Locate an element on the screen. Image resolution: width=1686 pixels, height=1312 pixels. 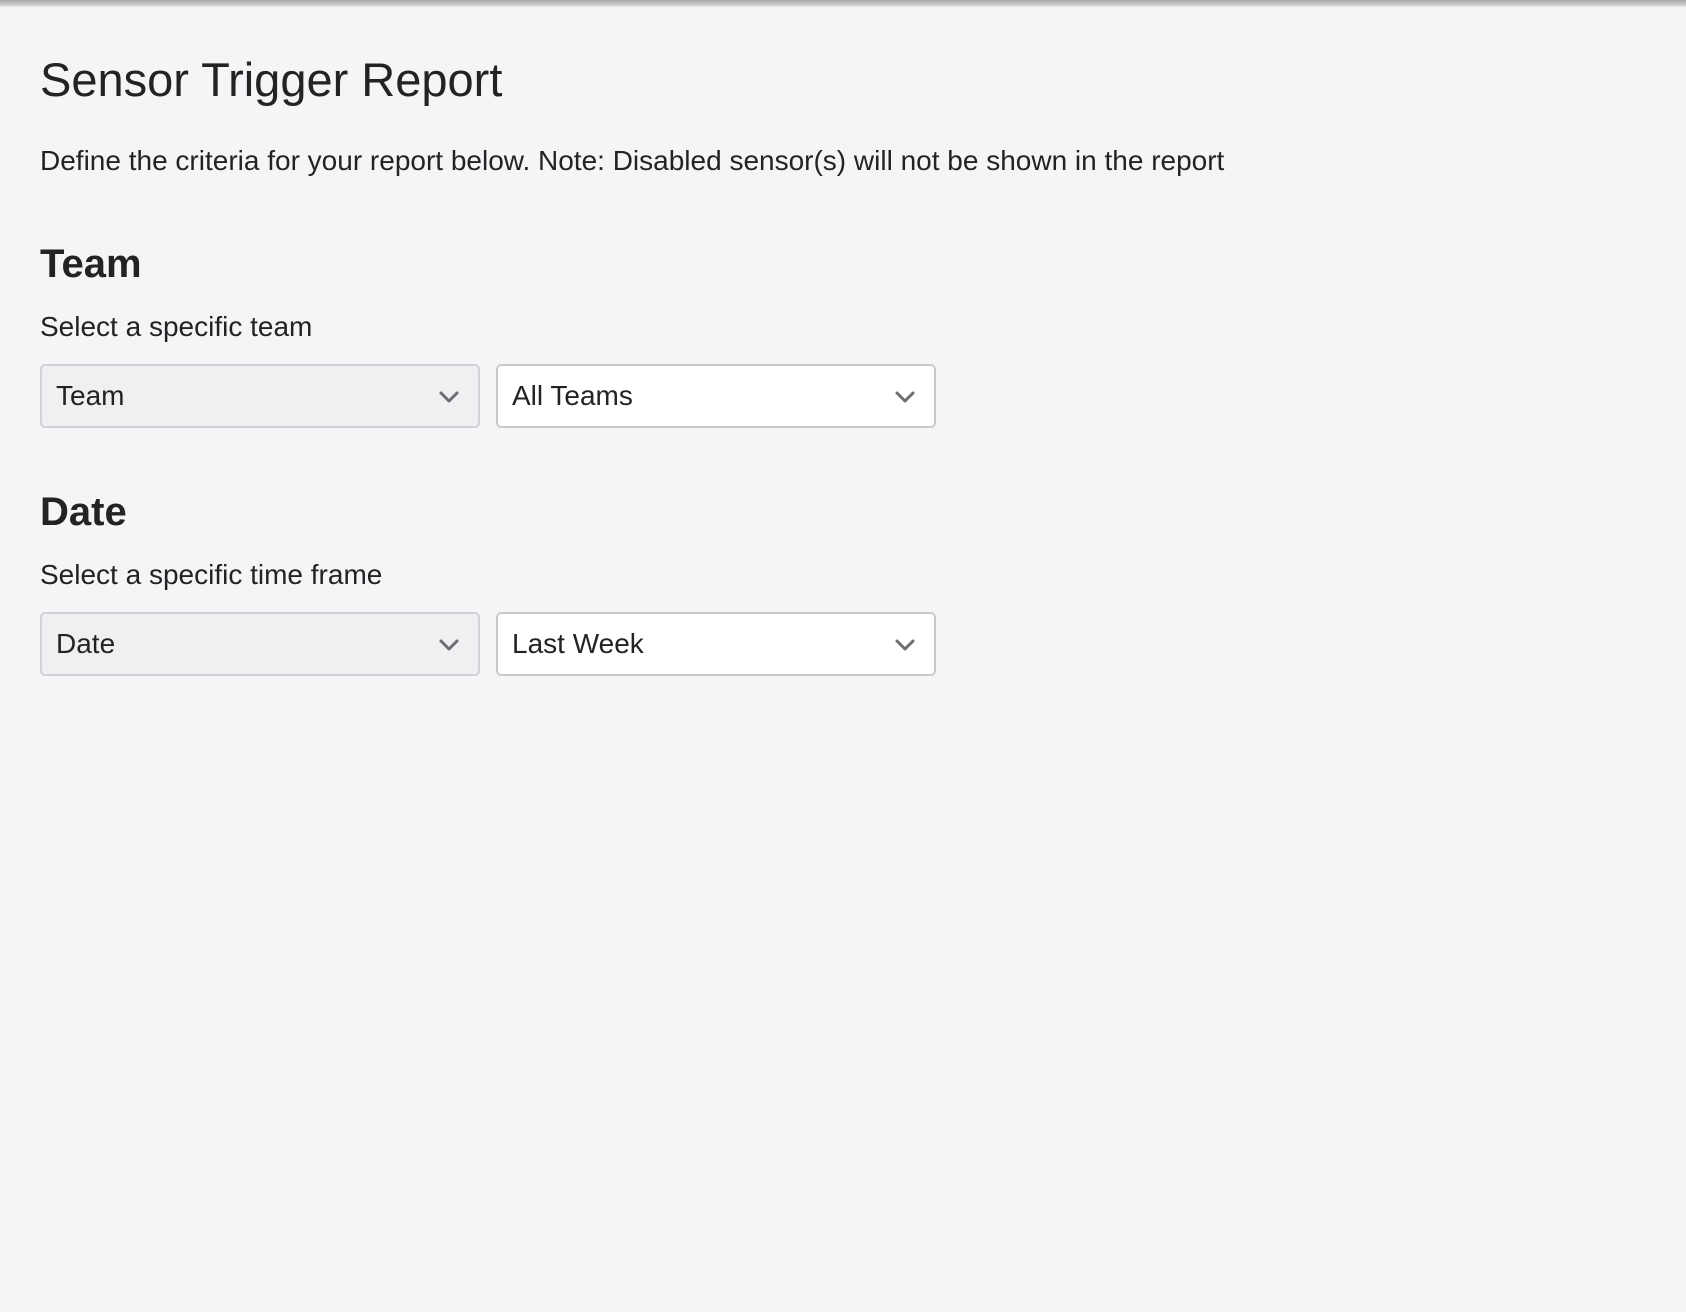
date-filter-type-select: Date is located at coordinates (260, 644).